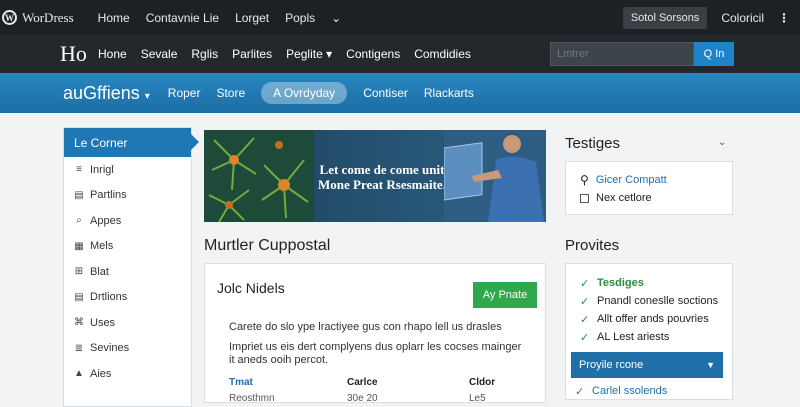 Image resolution: width=800 pixels, height=407 pixels. I want to click on more-icon: ⋮, so click(784, 18).